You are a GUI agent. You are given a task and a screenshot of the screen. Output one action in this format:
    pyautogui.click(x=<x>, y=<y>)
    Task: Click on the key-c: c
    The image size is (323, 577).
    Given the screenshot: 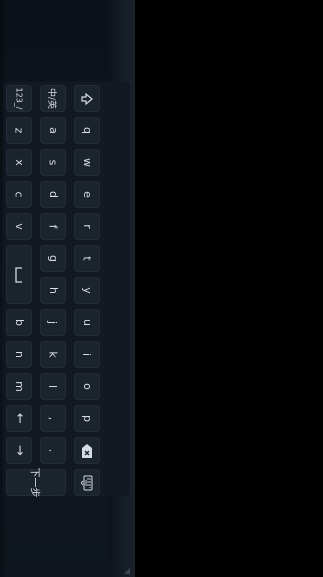 What is the action you would take?
    pyautogui.click(x=19, y=194)
    